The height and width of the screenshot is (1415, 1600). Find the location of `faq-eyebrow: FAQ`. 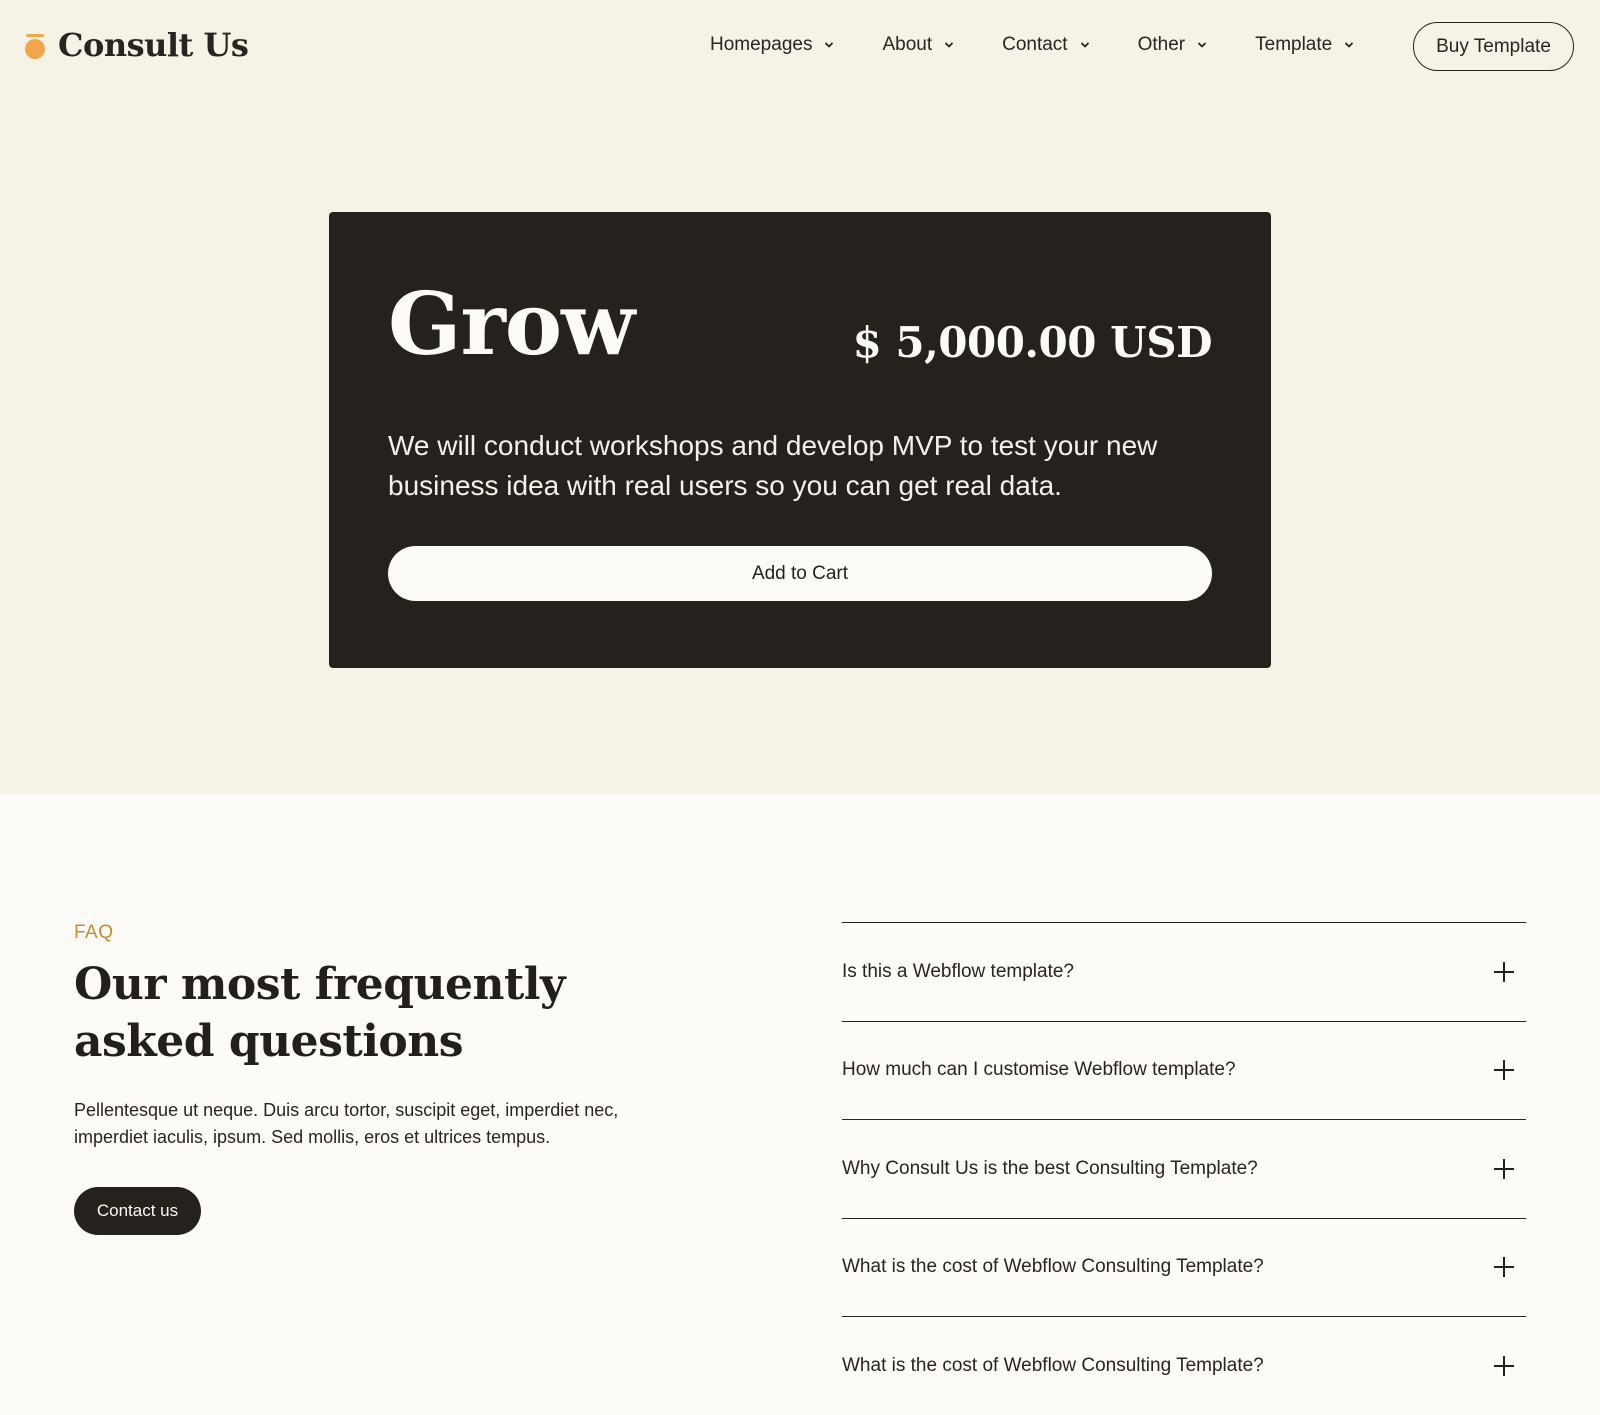

faq-eyebrow: FAQ is located at coordinates (94, 932).